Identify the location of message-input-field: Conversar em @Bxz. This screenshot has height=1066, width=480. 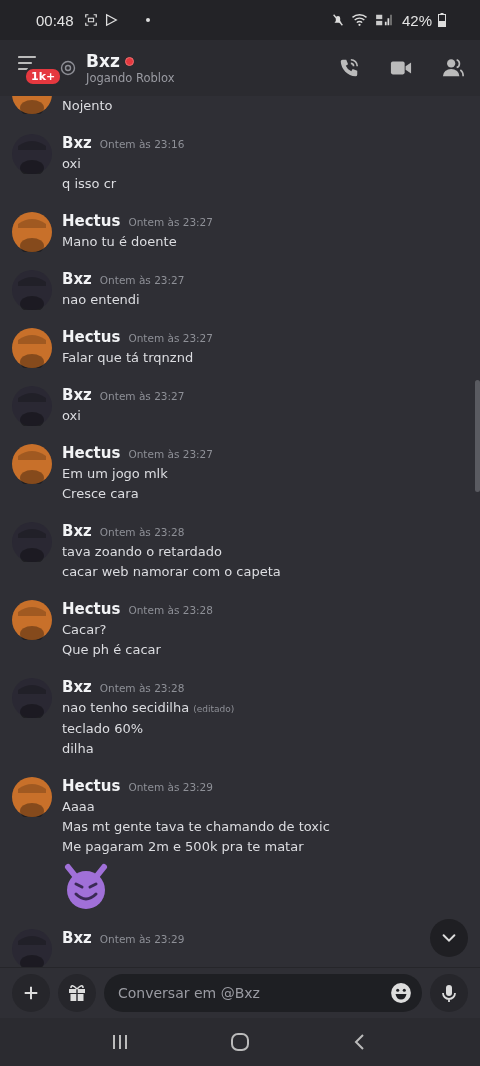
(250, 993).